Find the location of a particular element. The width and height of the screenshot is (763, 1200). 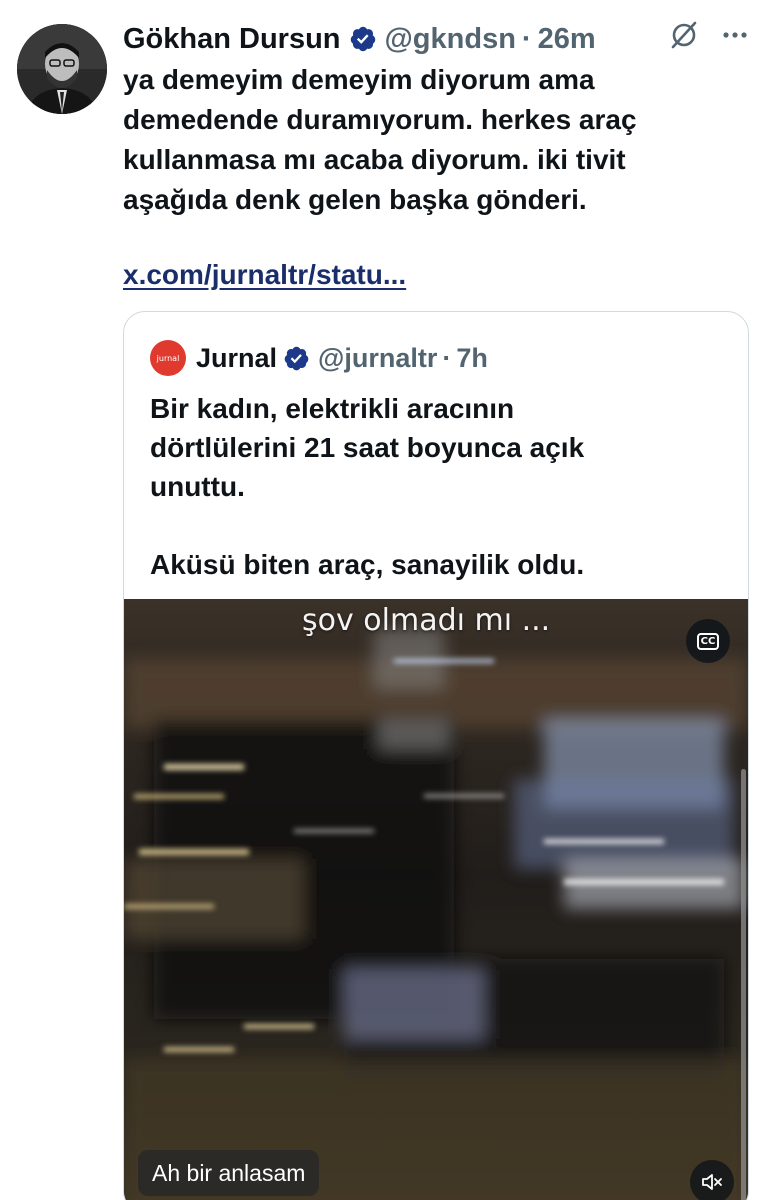

quoted-text-spacer is located at coordinates (440, 525).